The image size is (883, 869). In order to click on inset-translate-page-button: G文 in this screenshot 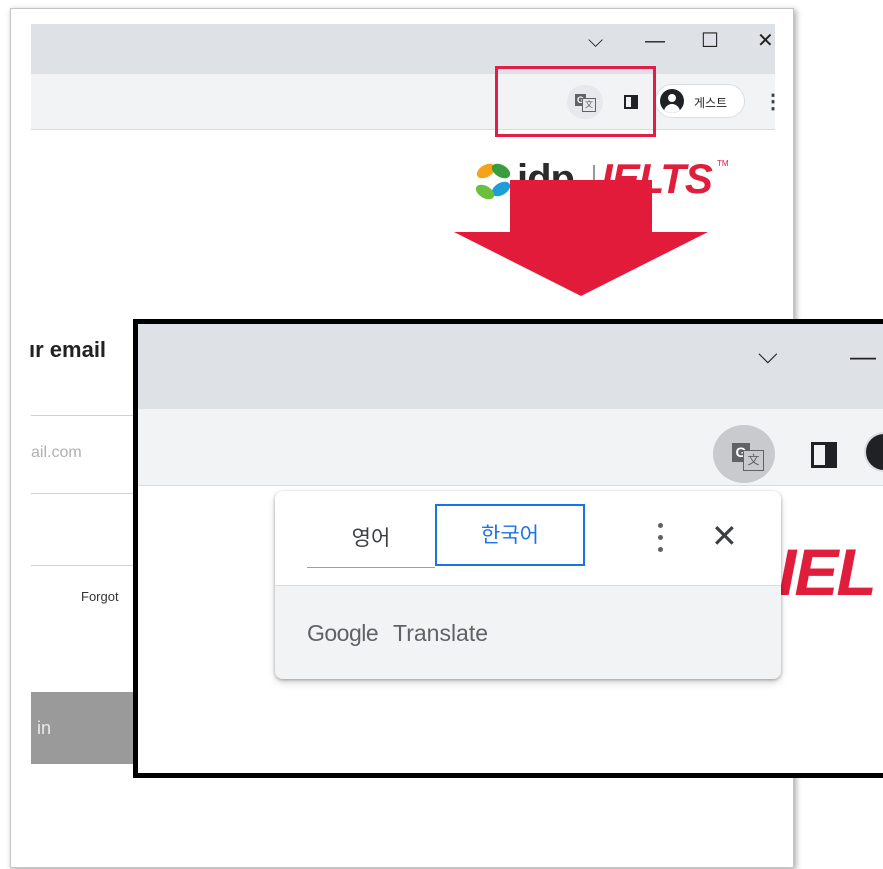, I will do `click(744, 454)`.